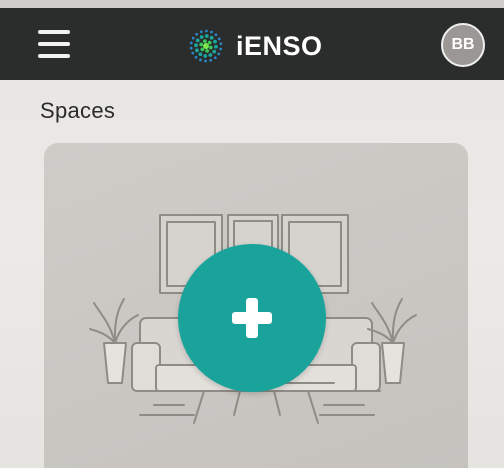 This screenshot has width=504, height=468. I want to click on status-strip, so click(252, 4).